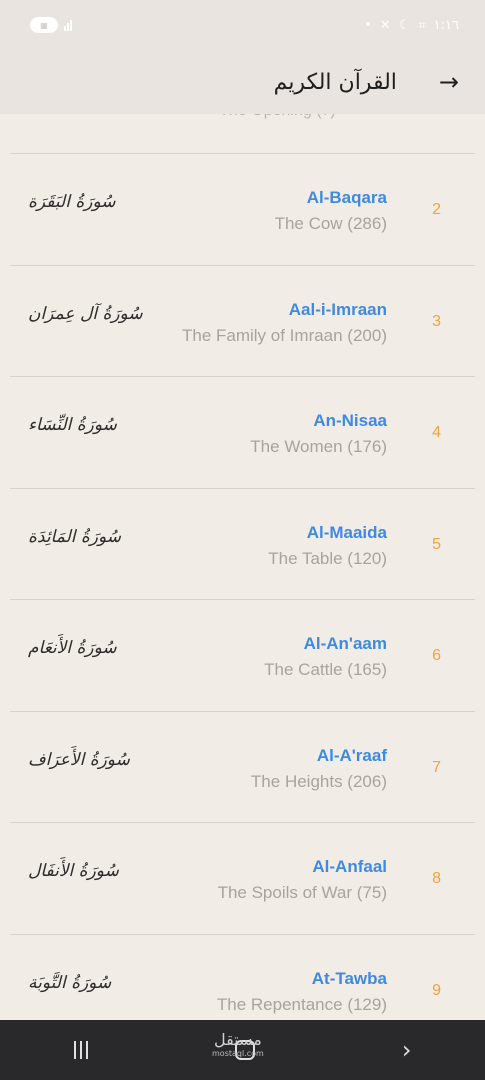 This screenshot has width=485, height=1080. Describe the element at coordinates (436, 878) in the screenshot. I see `surah-number: 8` at that location.